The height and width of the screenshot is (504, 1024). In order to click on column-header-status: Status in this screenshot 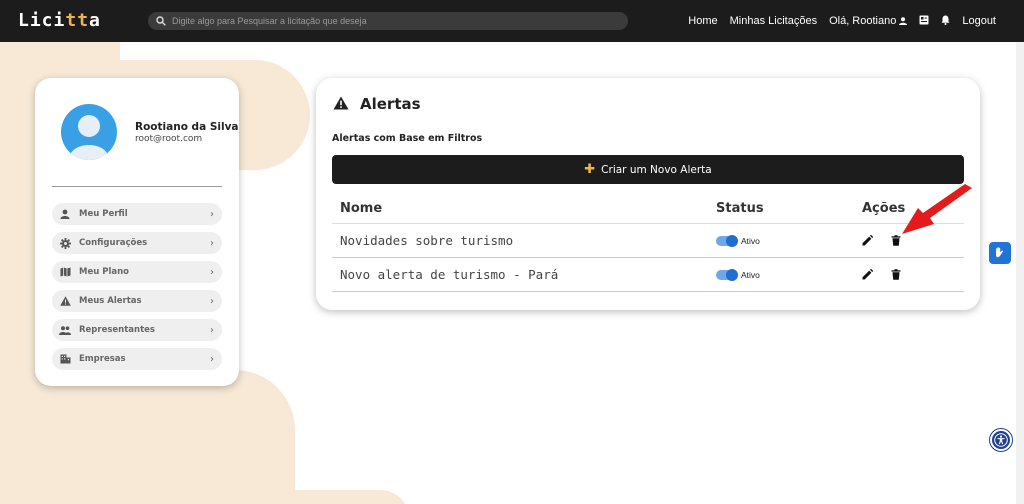, I will do `click(740, 208)`.